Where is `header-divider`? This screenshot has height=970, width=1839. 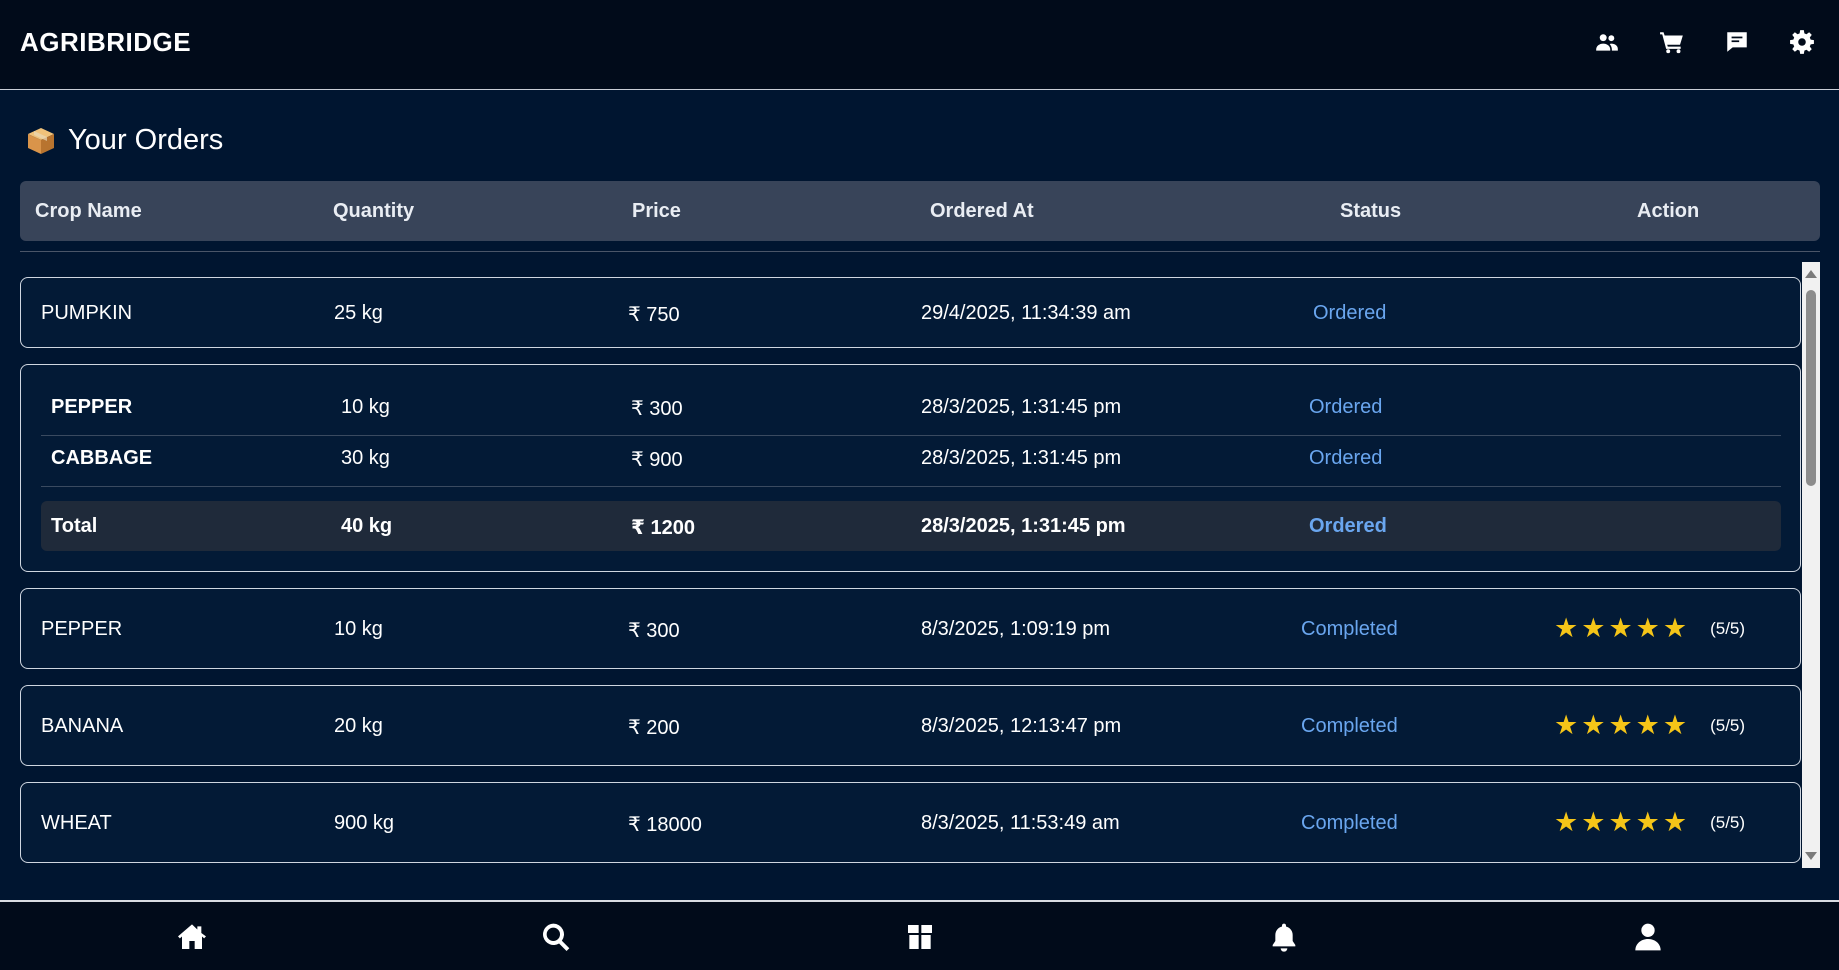 header-divider is located at coordinates (920, 251).